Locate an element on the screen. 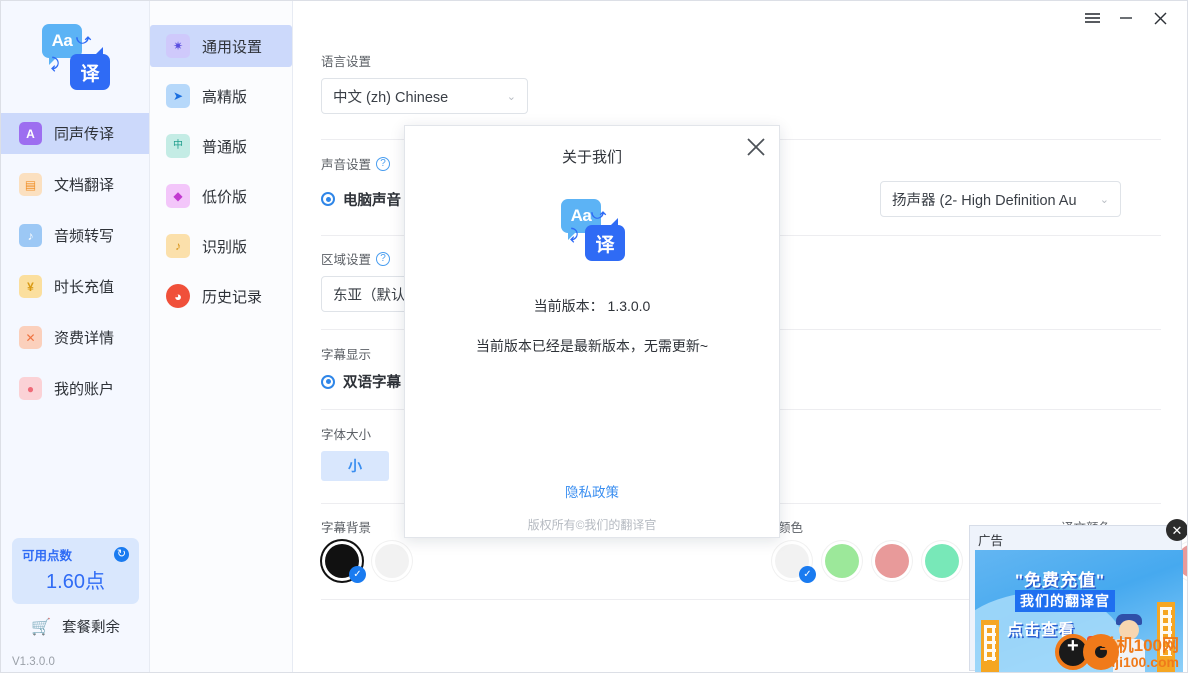 The image size is (1188, 673). current-version-text: 当前版本： 1.3.0.0 is located at coordinates (592, 306).